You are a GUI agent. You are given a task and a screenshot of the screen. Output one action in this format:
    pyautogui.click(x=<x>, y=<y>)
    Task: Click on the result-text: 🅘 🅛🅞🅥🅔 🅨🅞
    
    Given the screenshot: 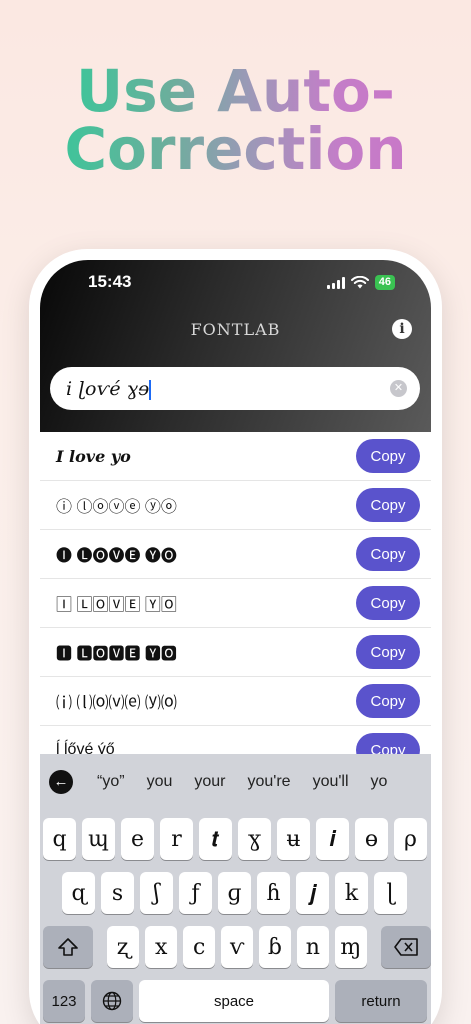 What is the action you would take?
    pyautogui.click(x=116, y=556)
    